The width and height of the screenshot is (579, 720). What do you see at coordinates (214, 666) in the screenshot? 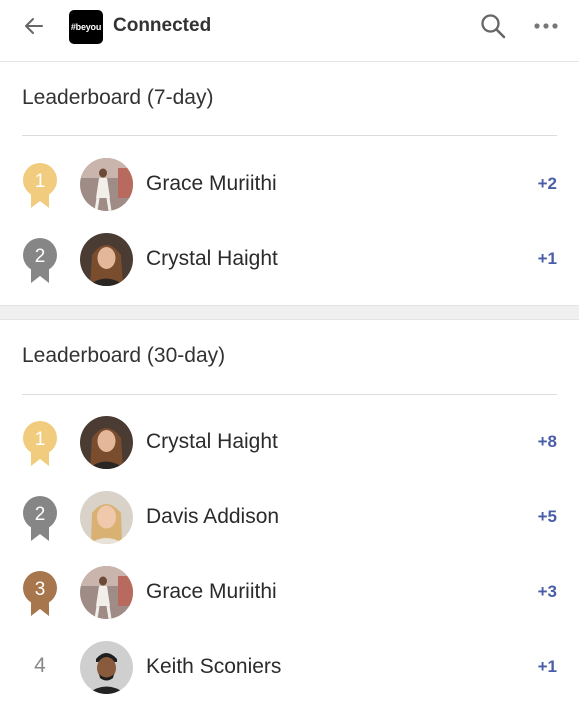
I see `member-name: Keith Sconiers` at bounding box center [214, 666].